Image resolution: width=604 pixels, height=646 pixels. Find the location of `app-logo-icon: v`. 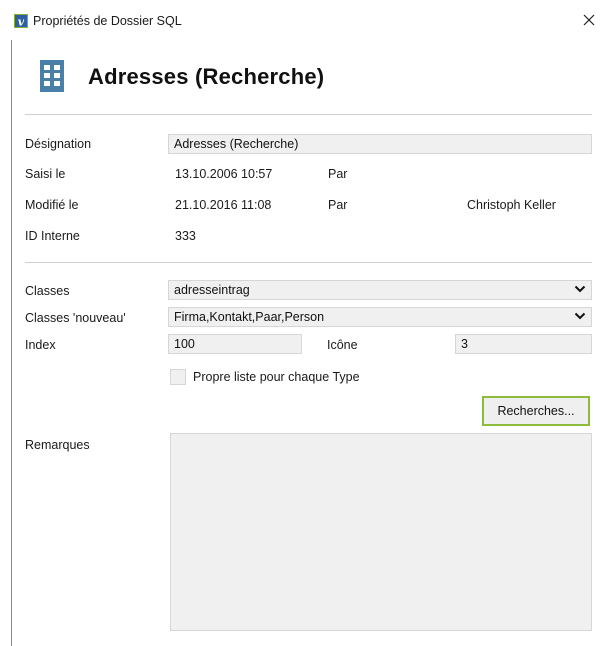

app-logo-icon: v is located at coordinates (21, 21).